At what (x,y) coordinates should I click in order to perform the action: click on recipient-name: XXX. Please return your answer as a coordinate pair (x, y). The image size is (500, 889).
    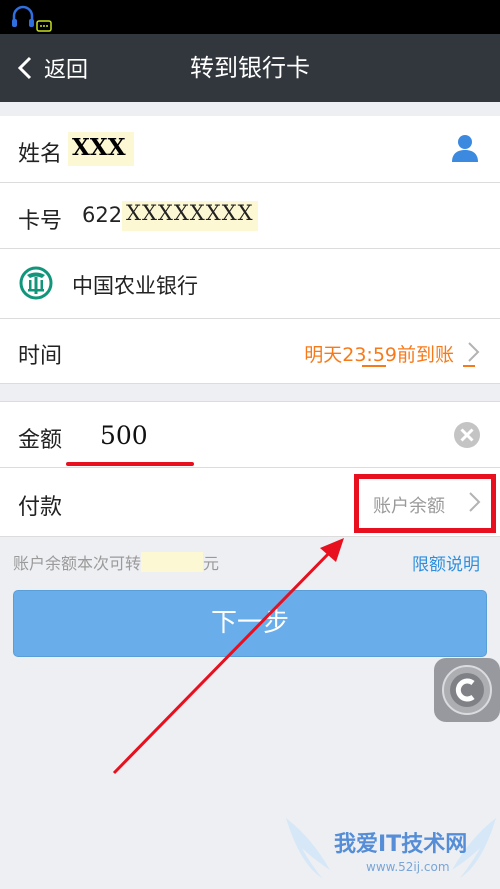
    Looking at the image, I should click on (101, 149).